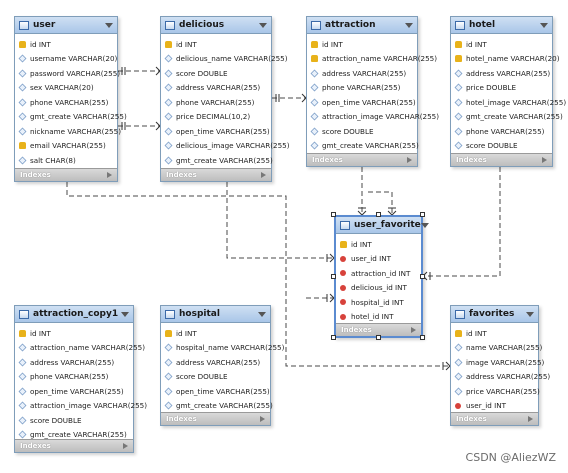  Describe the element at coordinates (216, 117) in the screenshot. I see `column-row: price DECIMAL(10,2)` at that location.